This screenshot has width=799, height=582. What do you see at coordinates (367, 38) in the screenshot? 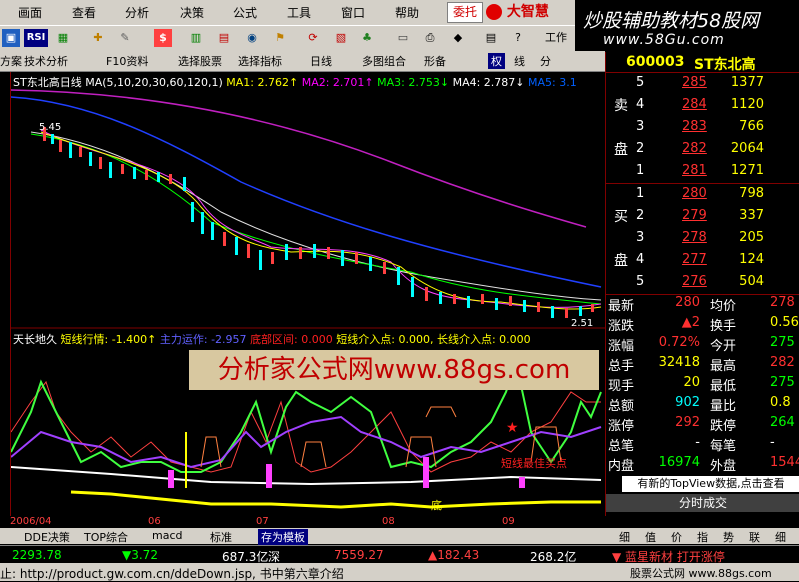
I see `tree-icon: ♣` at bounding box center [367, 38].